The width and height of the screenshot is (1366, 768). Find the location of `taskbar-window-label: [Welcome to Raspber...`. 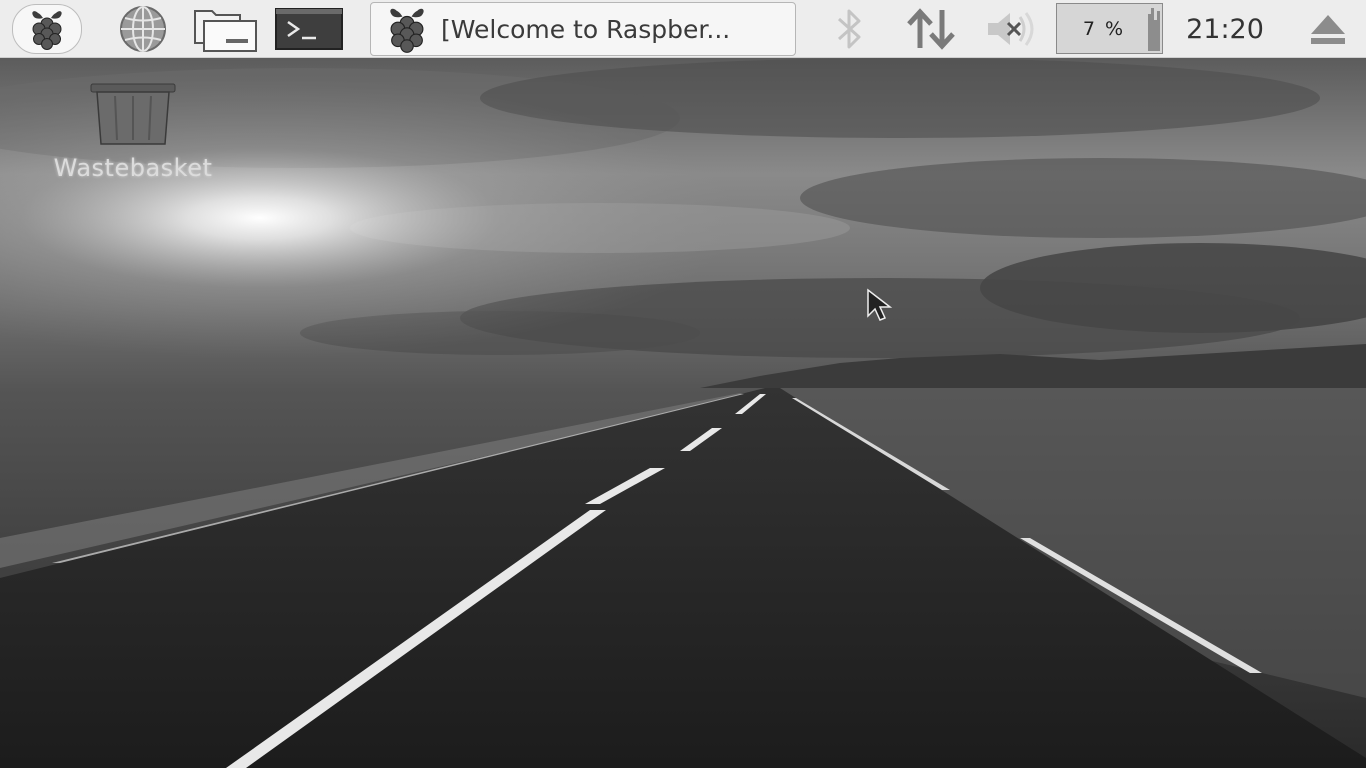

taskbar-window-label: [Welcome to Raspber... is located at coordinates (586, 29).